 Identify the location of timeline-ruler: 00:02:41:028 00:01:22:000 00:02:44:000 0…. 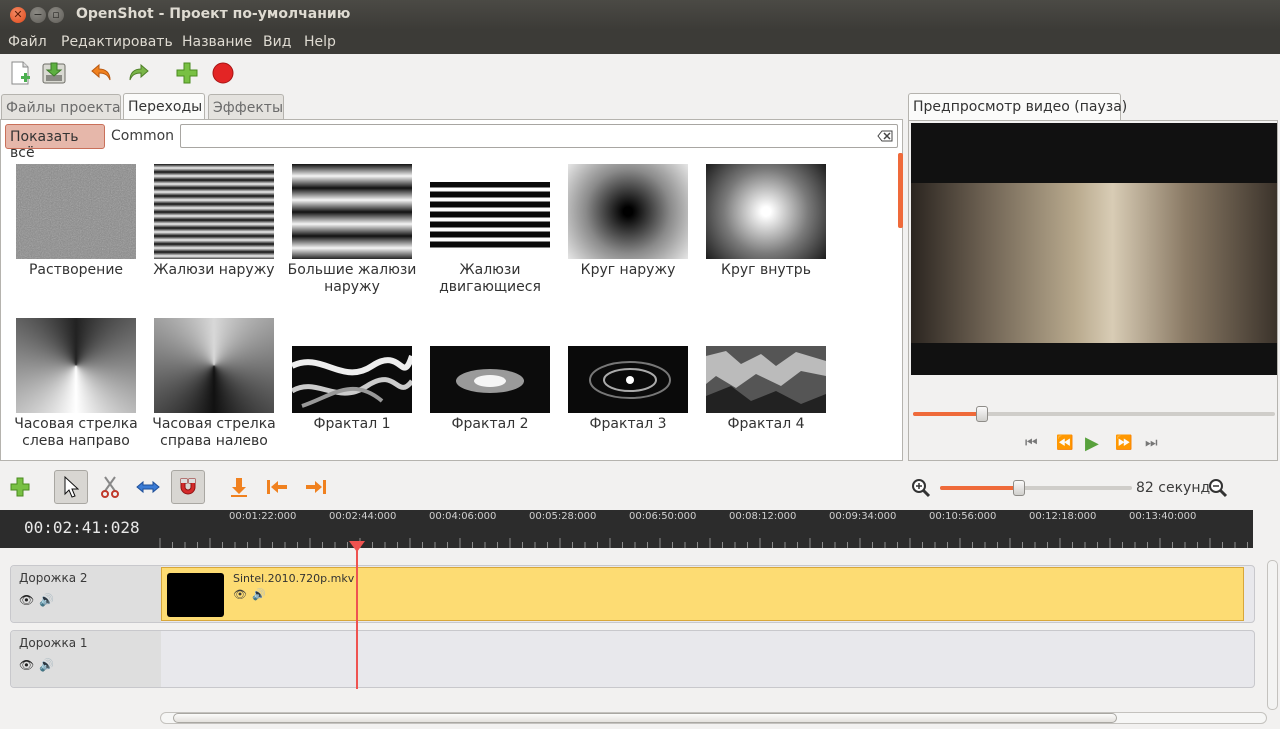
(626, 529).